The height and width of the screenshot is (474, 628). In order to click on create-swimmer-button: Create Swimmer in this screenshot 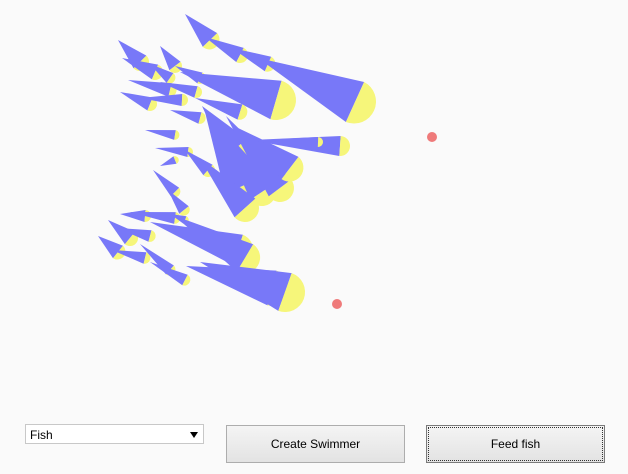, I will do `click(315, 444)`.